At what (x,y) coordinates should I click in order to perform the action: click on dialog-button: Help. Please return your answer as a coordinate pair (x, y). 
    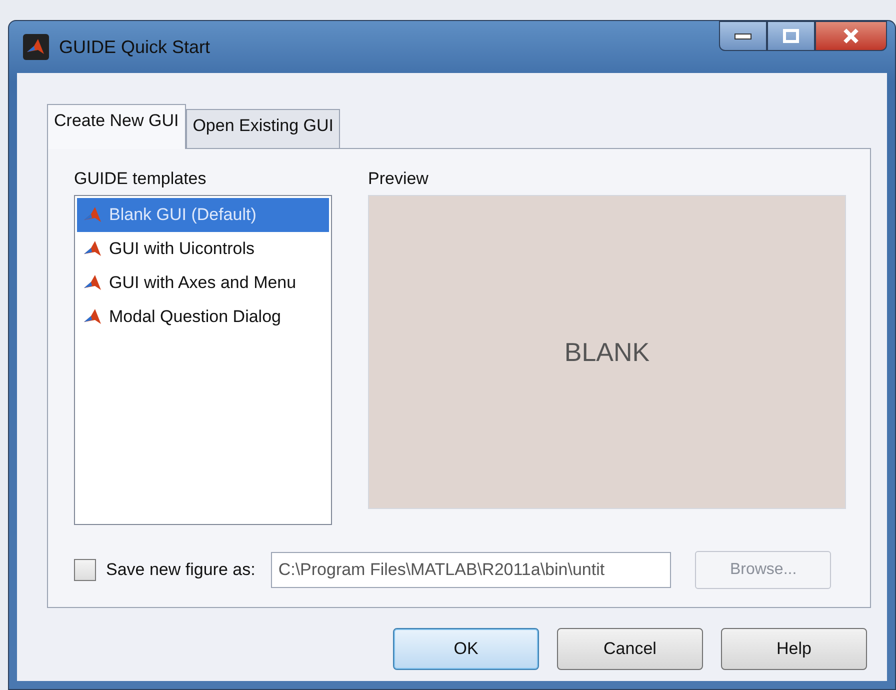
    Looking at the image, I should click on (794, 649).